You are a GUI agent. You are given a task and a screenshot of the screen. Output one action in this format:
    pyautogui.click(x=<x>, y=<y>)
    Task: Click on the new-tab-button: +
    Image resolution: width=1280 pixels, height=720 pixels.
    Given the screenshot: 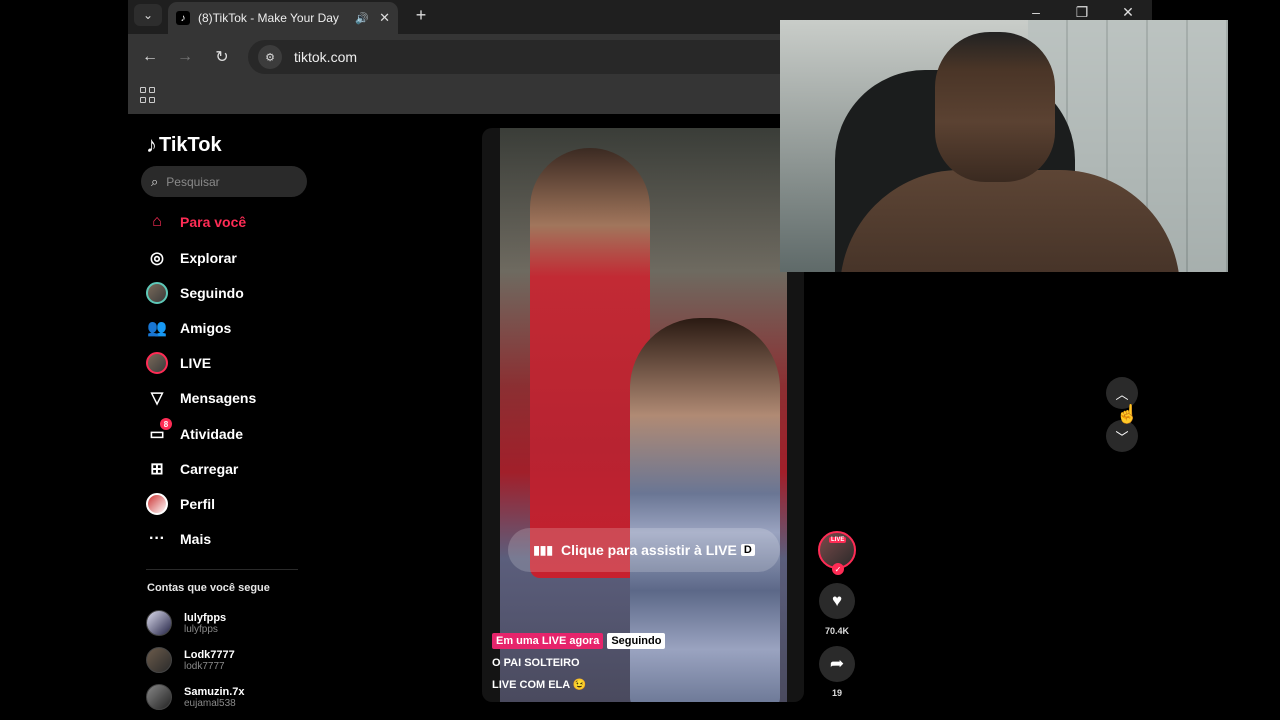 What is the action you would take?
    pyautogui.click(x=421, y=15)
    